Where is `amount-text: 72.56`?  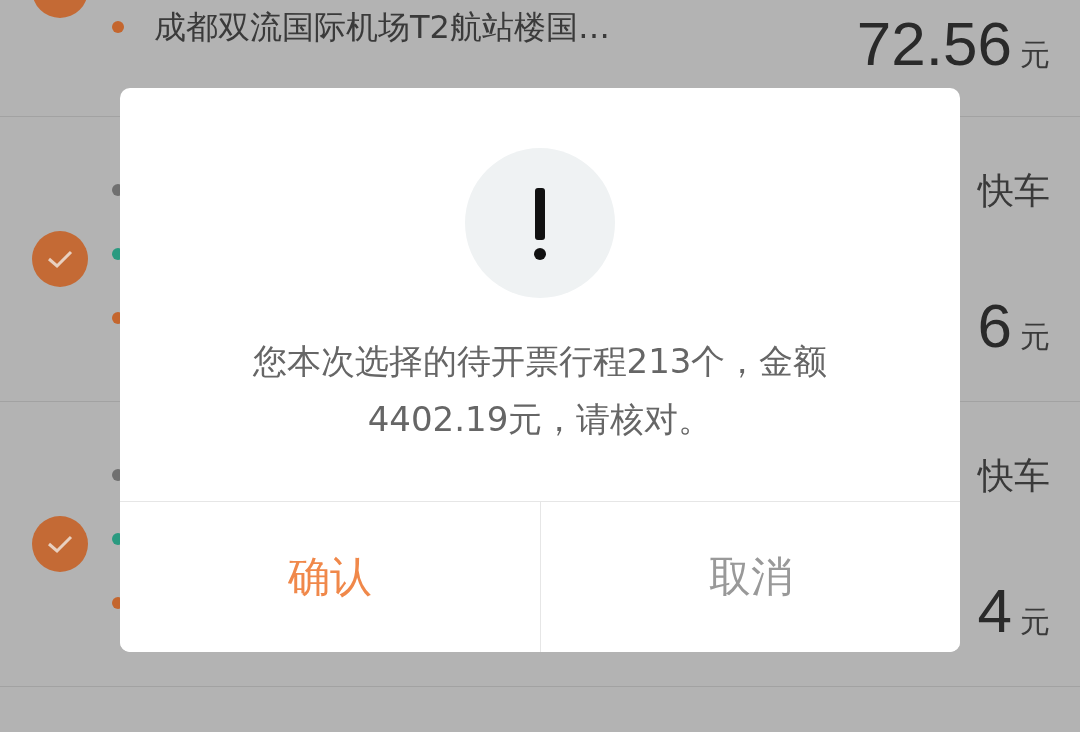
amount-text: 72.56 is located at coordinates (934, 43).